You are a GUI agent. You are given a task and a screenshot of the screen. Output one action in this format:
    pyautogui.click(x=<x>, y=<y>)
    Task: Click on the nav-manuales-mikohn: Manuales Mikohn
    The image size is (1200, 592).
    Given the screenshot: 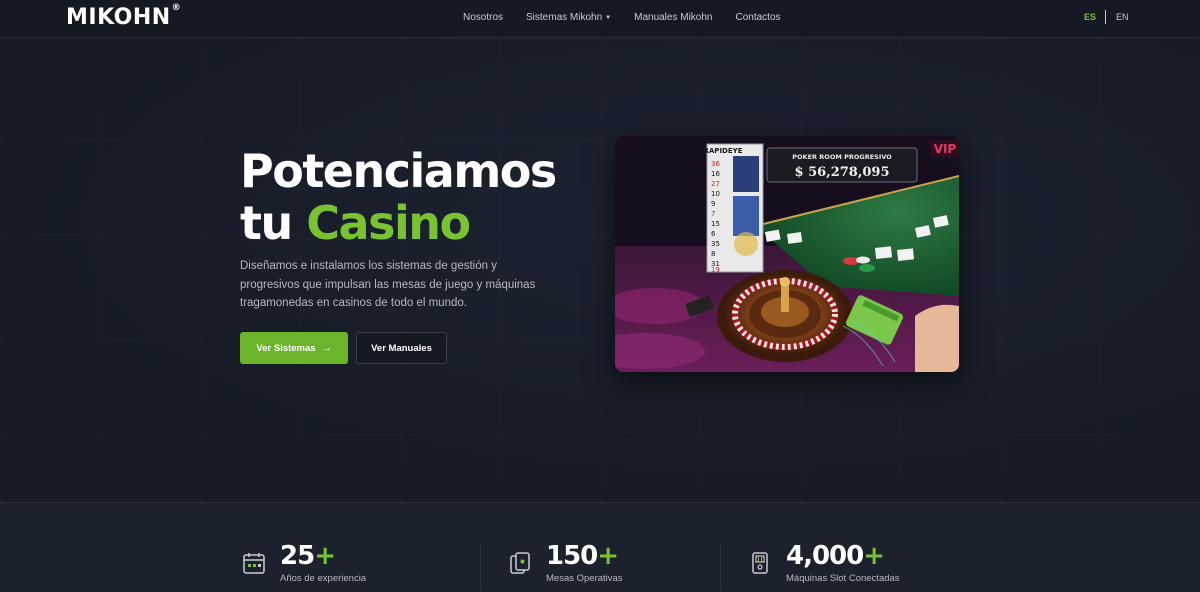 What is the action you would take?
    pyautogui.click(x=673, y=17)
    